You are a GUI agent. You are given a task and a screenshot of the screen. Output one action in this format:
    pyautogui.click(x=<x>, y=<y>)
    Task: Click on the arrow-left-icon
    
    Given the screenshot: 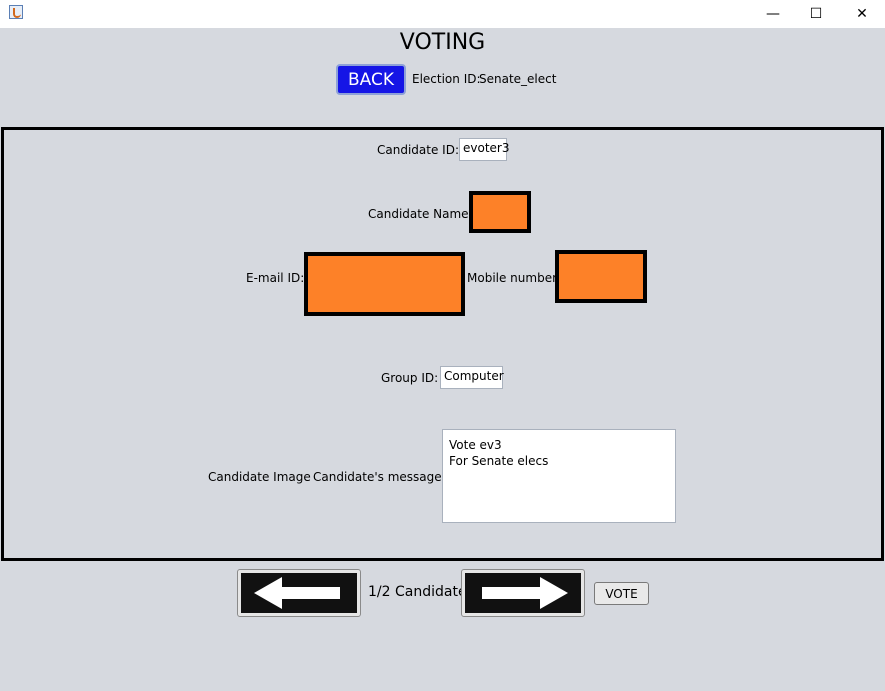 What is the action you would take?
    pyautogui.click(x=297, y=593)
    